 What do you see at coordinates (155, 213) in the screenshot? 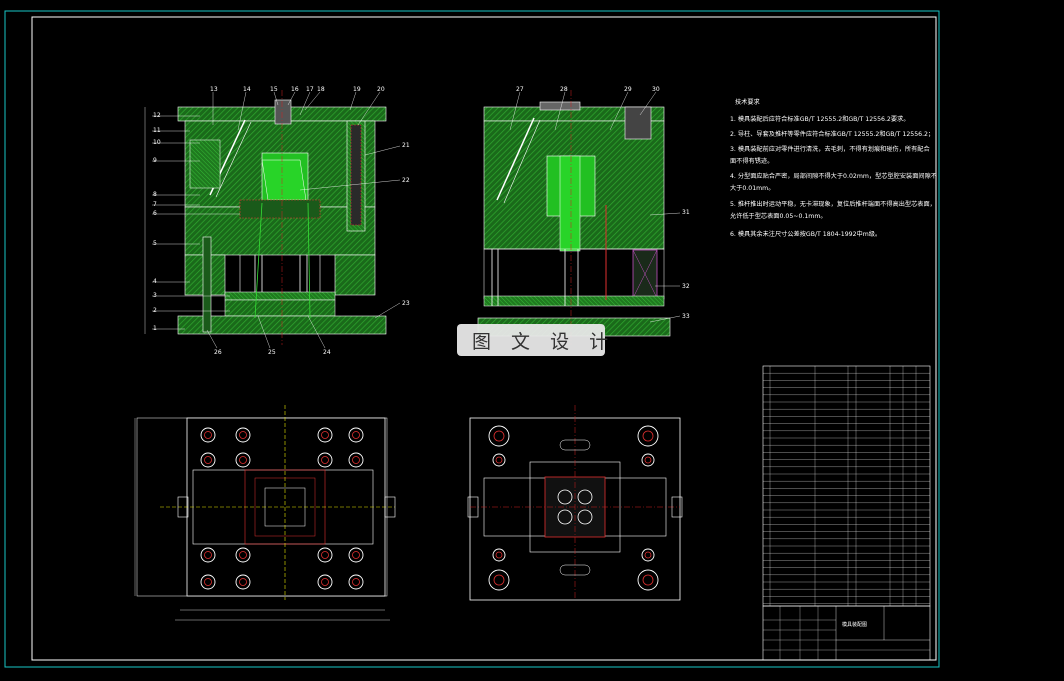
I see `callout-number: 6` at bounding box center [155, 213].